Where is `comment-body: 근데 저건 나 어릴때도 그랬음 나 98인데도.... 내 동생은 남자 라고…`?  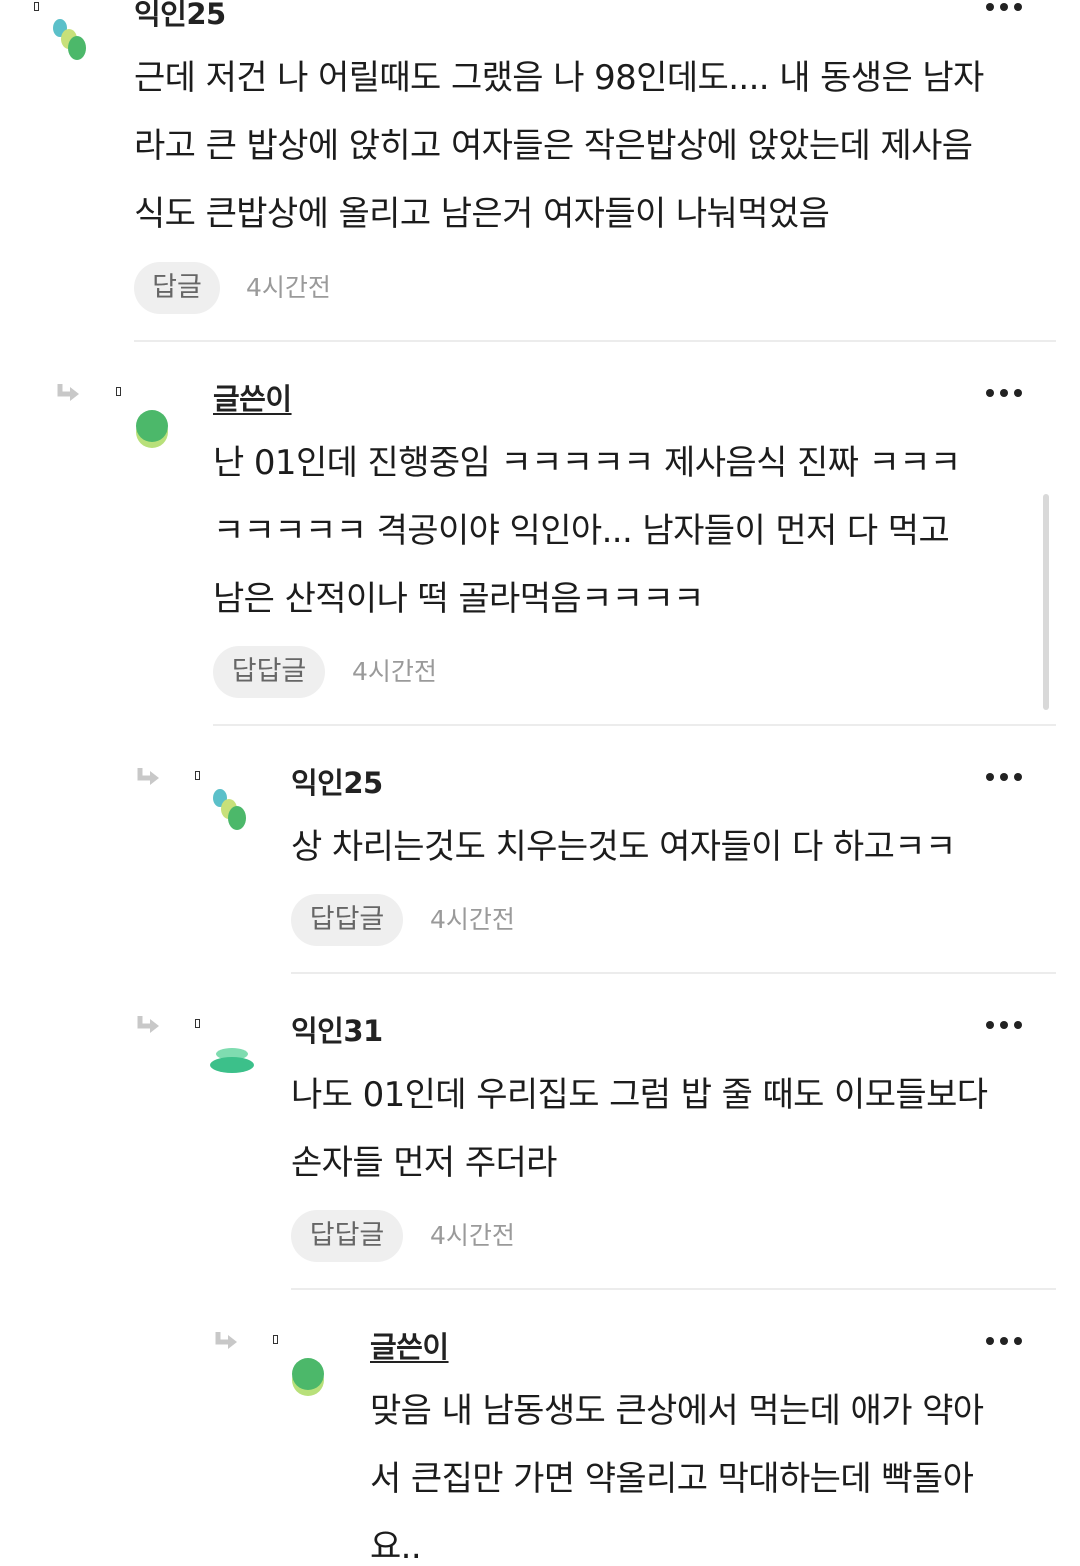 comment-body: 근데 저건 나 어릴때도 그랬음 나 98인데도.... 내 동생은 남자 라고… is located at coordinates (559, 146).